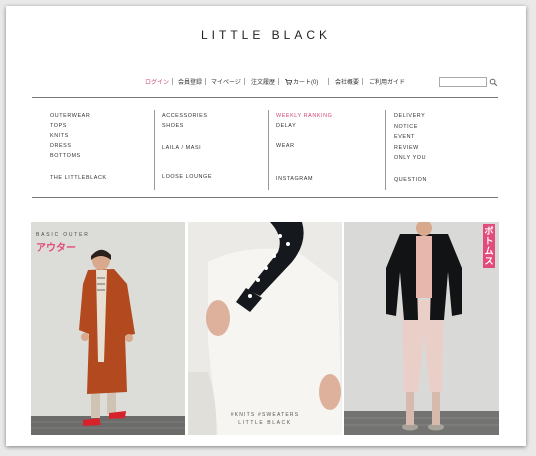 This screenshot has width=536, height=456. What do you see at coordinates (59, 136) in the screenshot?
I see `menu-item-knits: KNITS` at bounding box center [59, 136].